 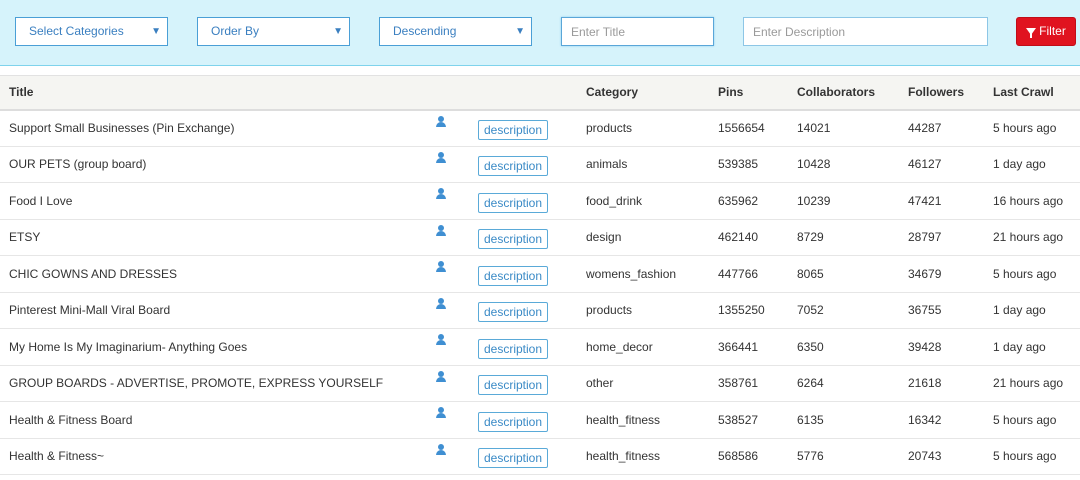 What do you see at coordinates (643, 274) in the screenshot?
I see `category-cell: womens_fashion` at bounding box center [643, 274].